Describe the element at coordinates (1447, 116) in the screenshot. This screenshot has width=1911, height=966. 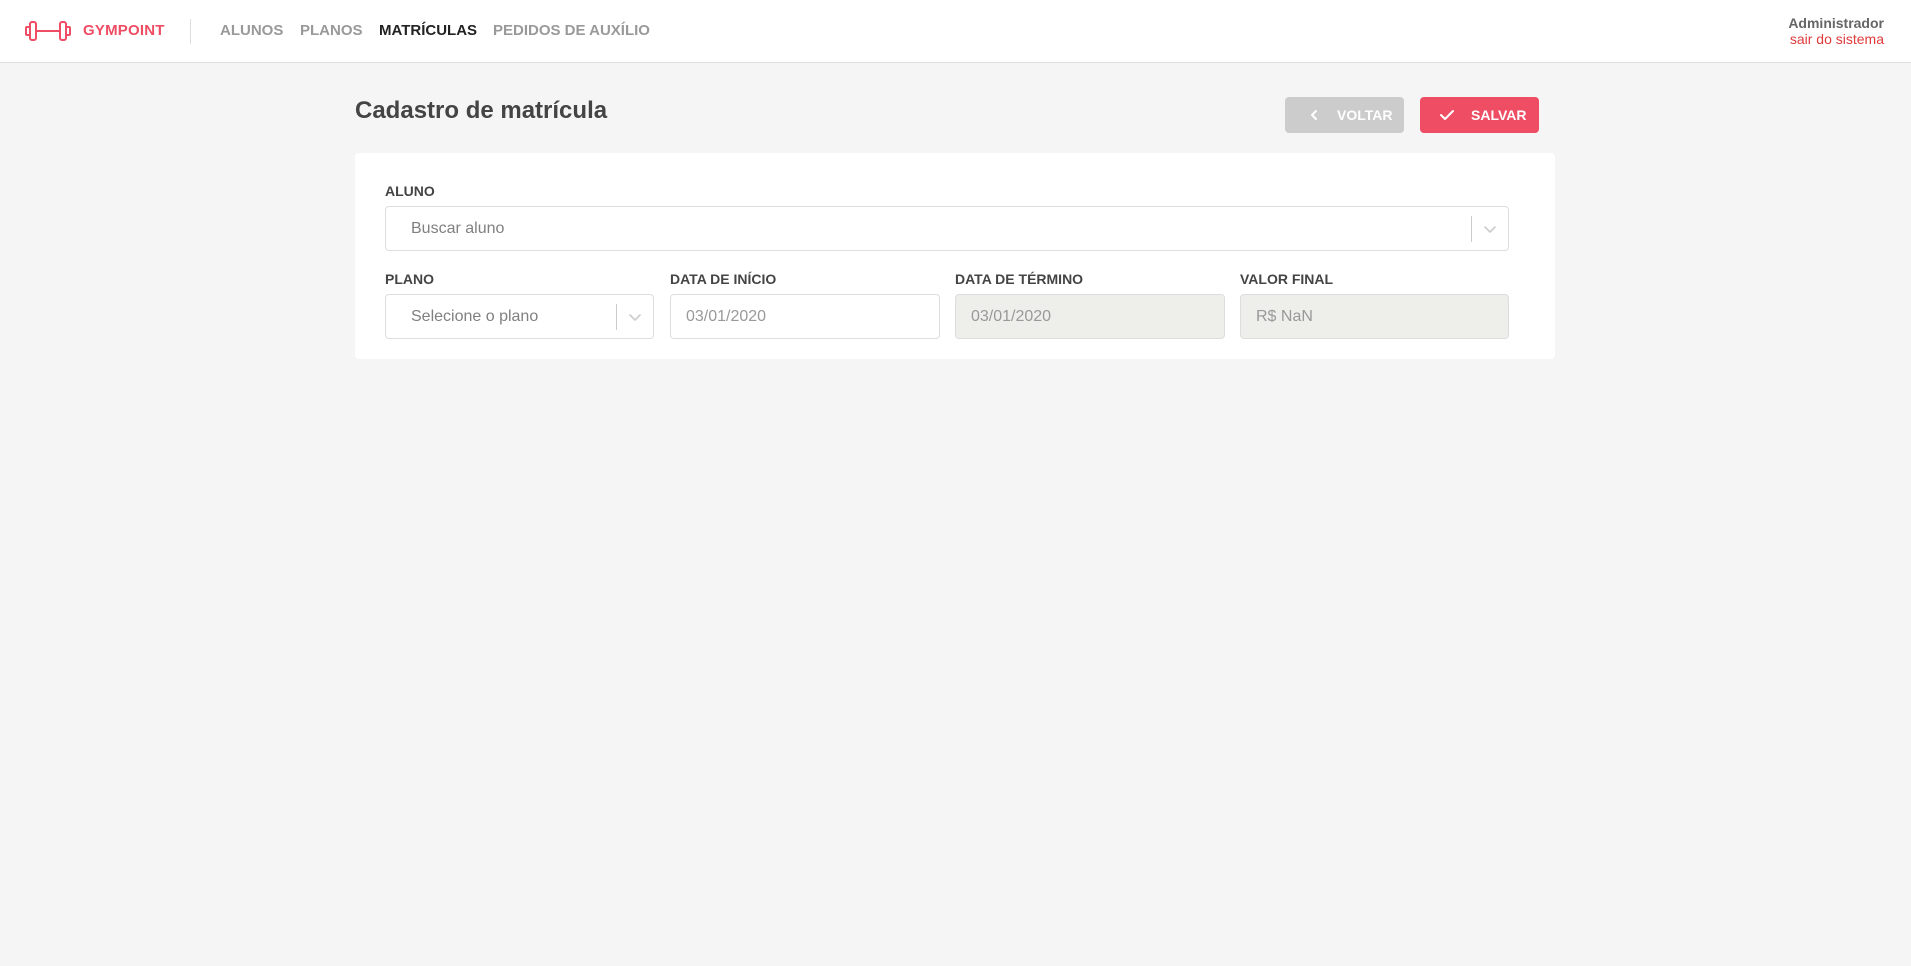
I see `check-icon` at that location.